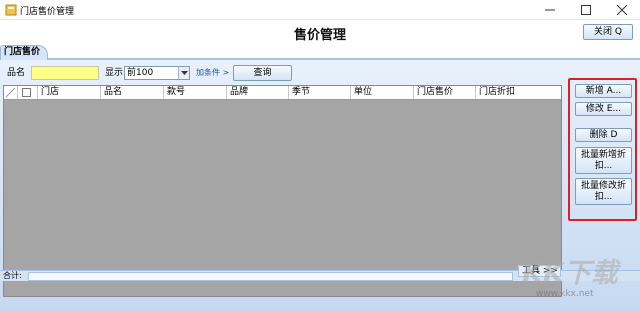 The height and width of the screenshot is (311, 640). I want to click on maximize-button, so click(586, 10).